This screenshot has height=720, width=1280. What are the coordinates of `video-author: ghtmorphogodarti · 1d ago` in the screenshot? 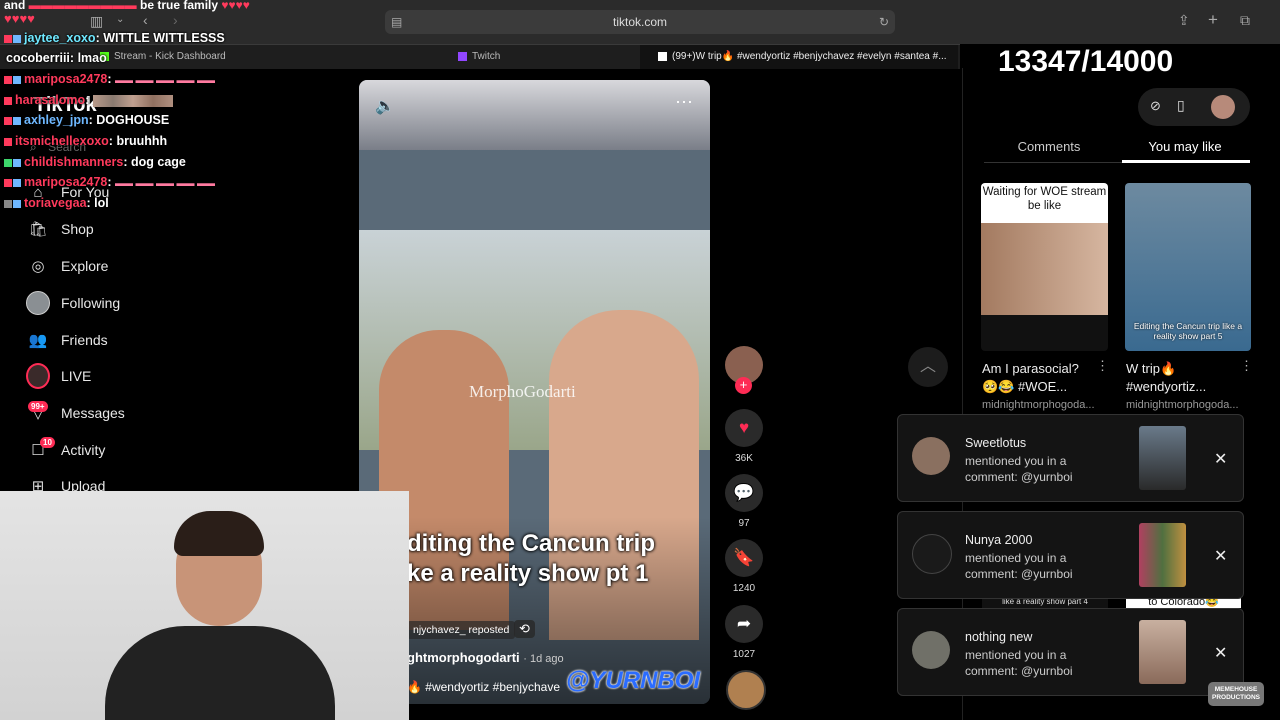 It's located at (485, 657).